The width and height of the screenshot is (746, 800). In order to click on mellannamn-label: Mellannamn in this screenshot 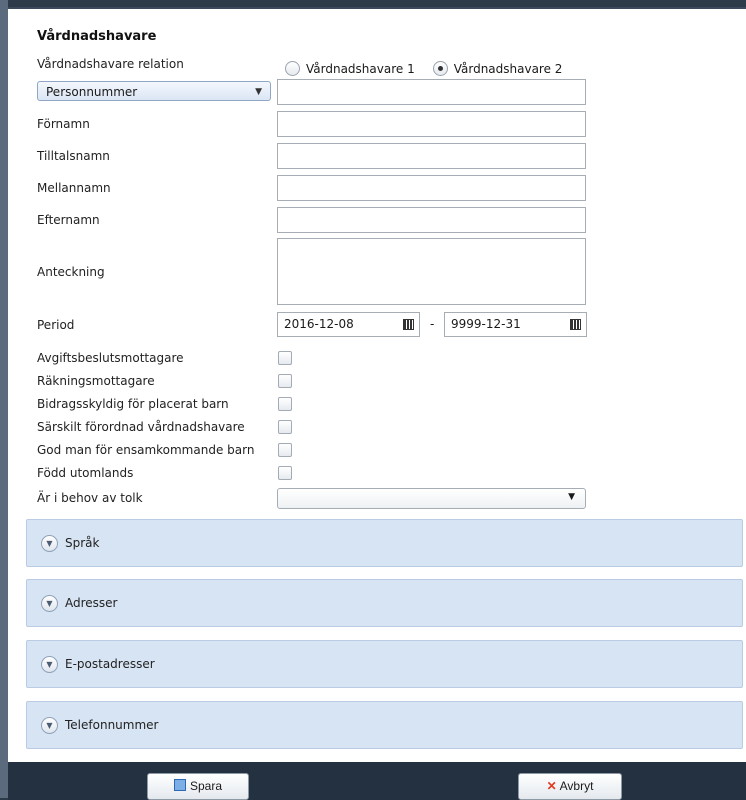, I will do `click(74, 188)`.